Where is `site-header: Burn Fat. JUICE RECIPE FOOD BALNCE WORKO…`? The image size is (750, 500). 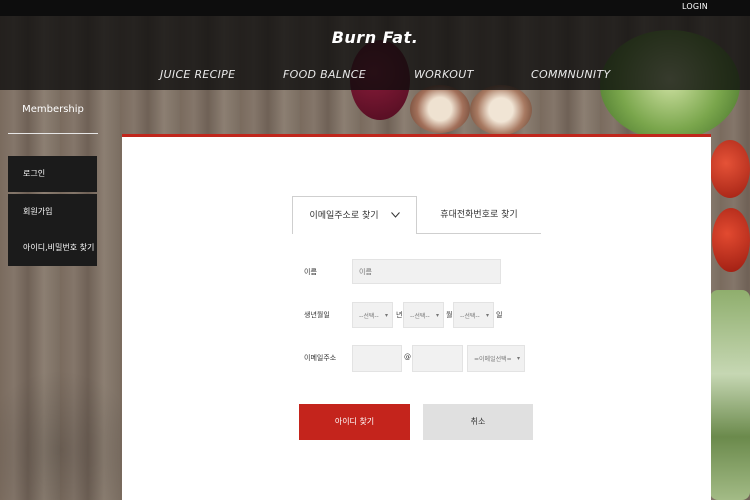
site-header: Burn Fat. JUICE RECIPE FOOD BALNCE WORKO… is located at coordinates (375, 53).